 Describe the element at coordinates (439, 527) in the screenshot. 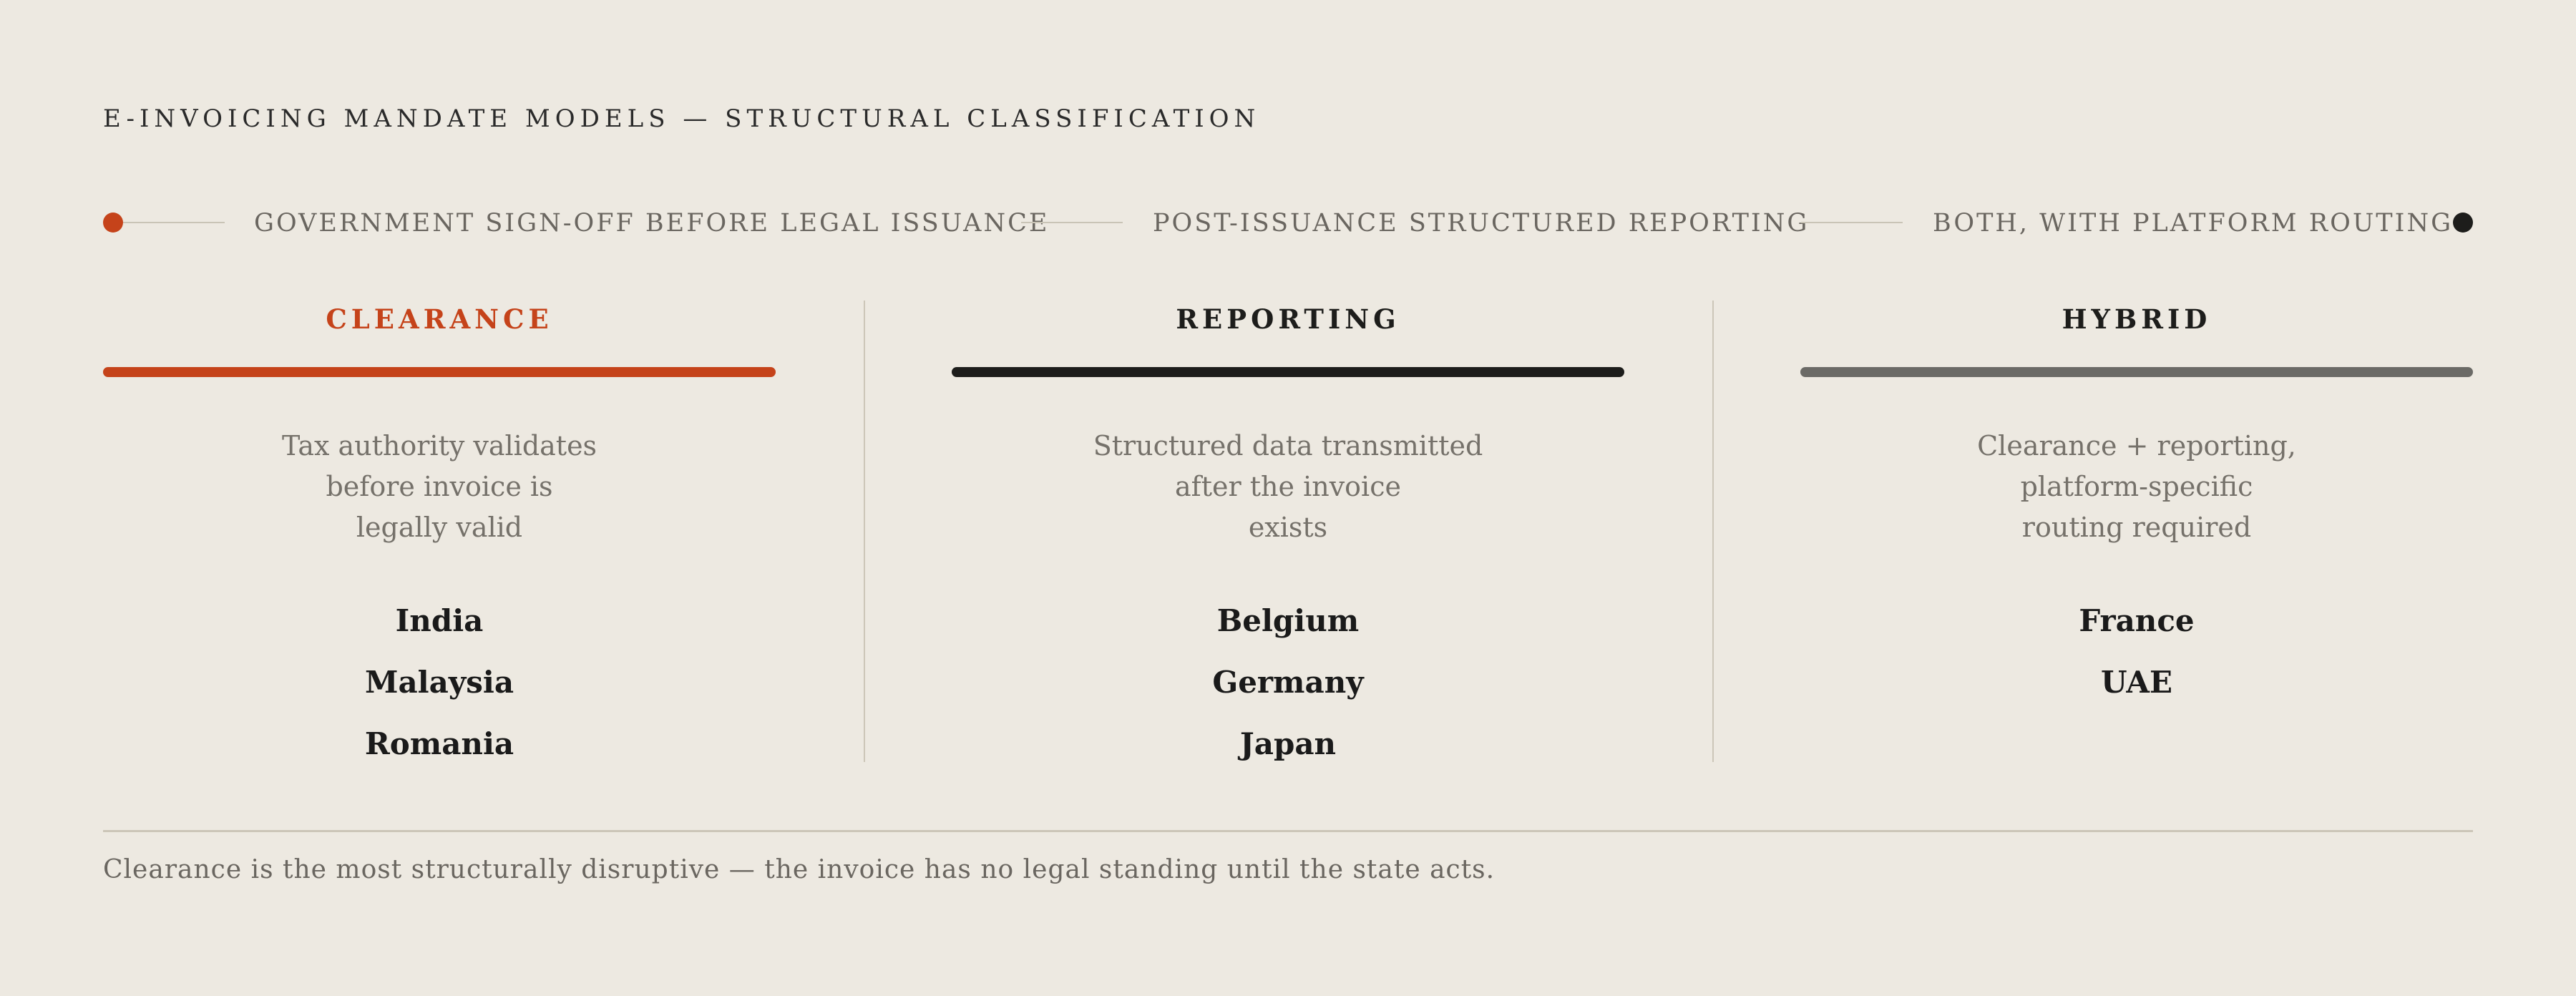

I see `description-line: legally valid` at that location.